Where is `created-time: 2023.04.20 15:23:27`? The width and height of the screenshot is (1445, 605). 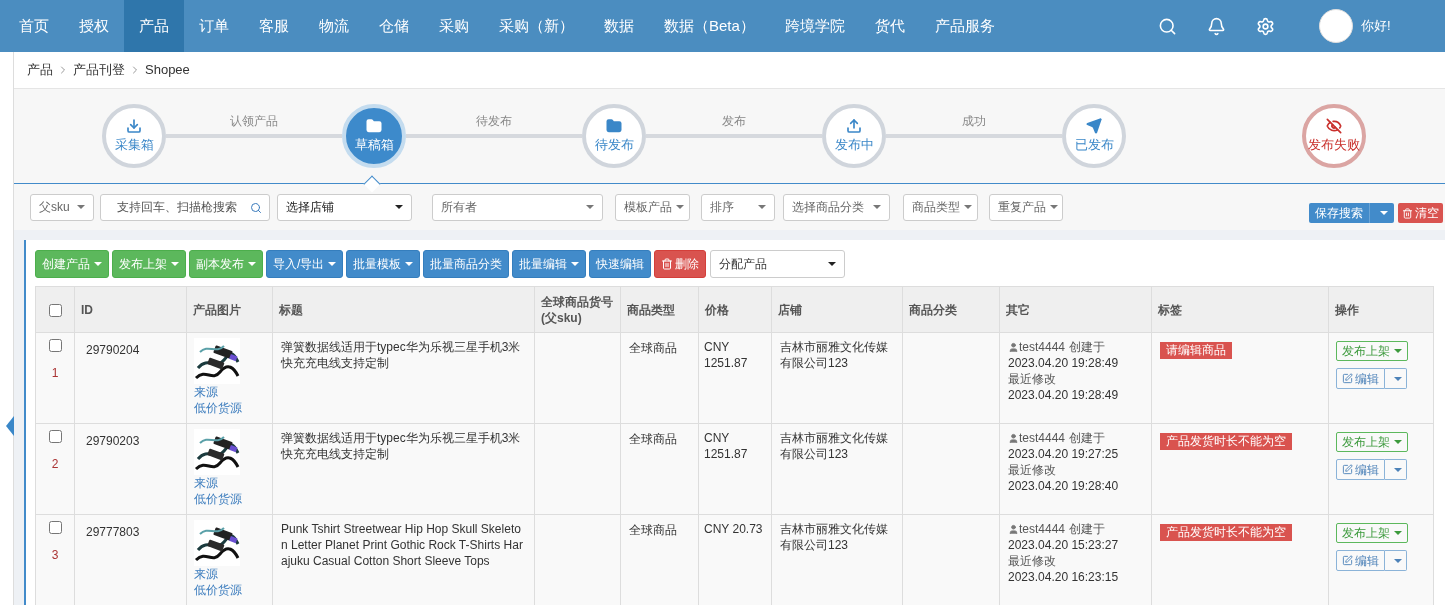 created-time: 2023.04.20 15:23:27 is located at coordinates (1064, 545).